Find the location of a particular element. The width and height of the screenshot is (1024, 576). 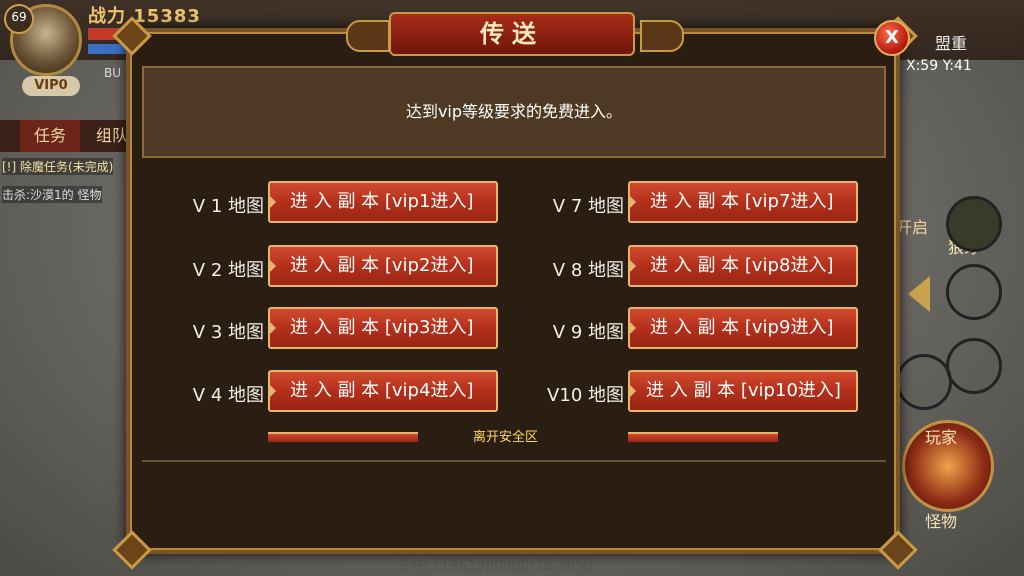

exp-readout: EXP:11951900000(18.28%) is located at coordinates (497, 566).